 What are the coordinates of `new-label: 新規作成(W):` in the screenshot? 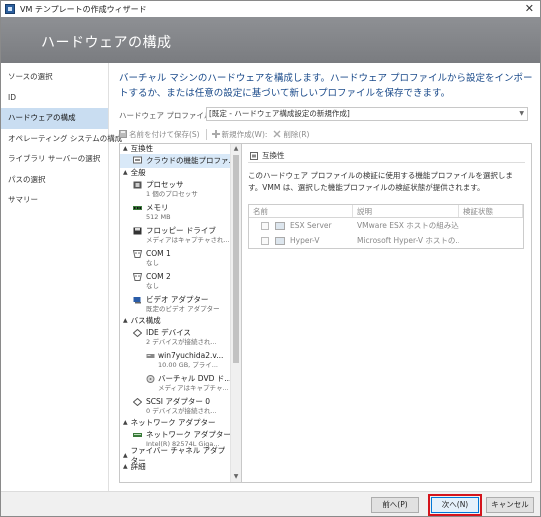 It's located at (244, 134).